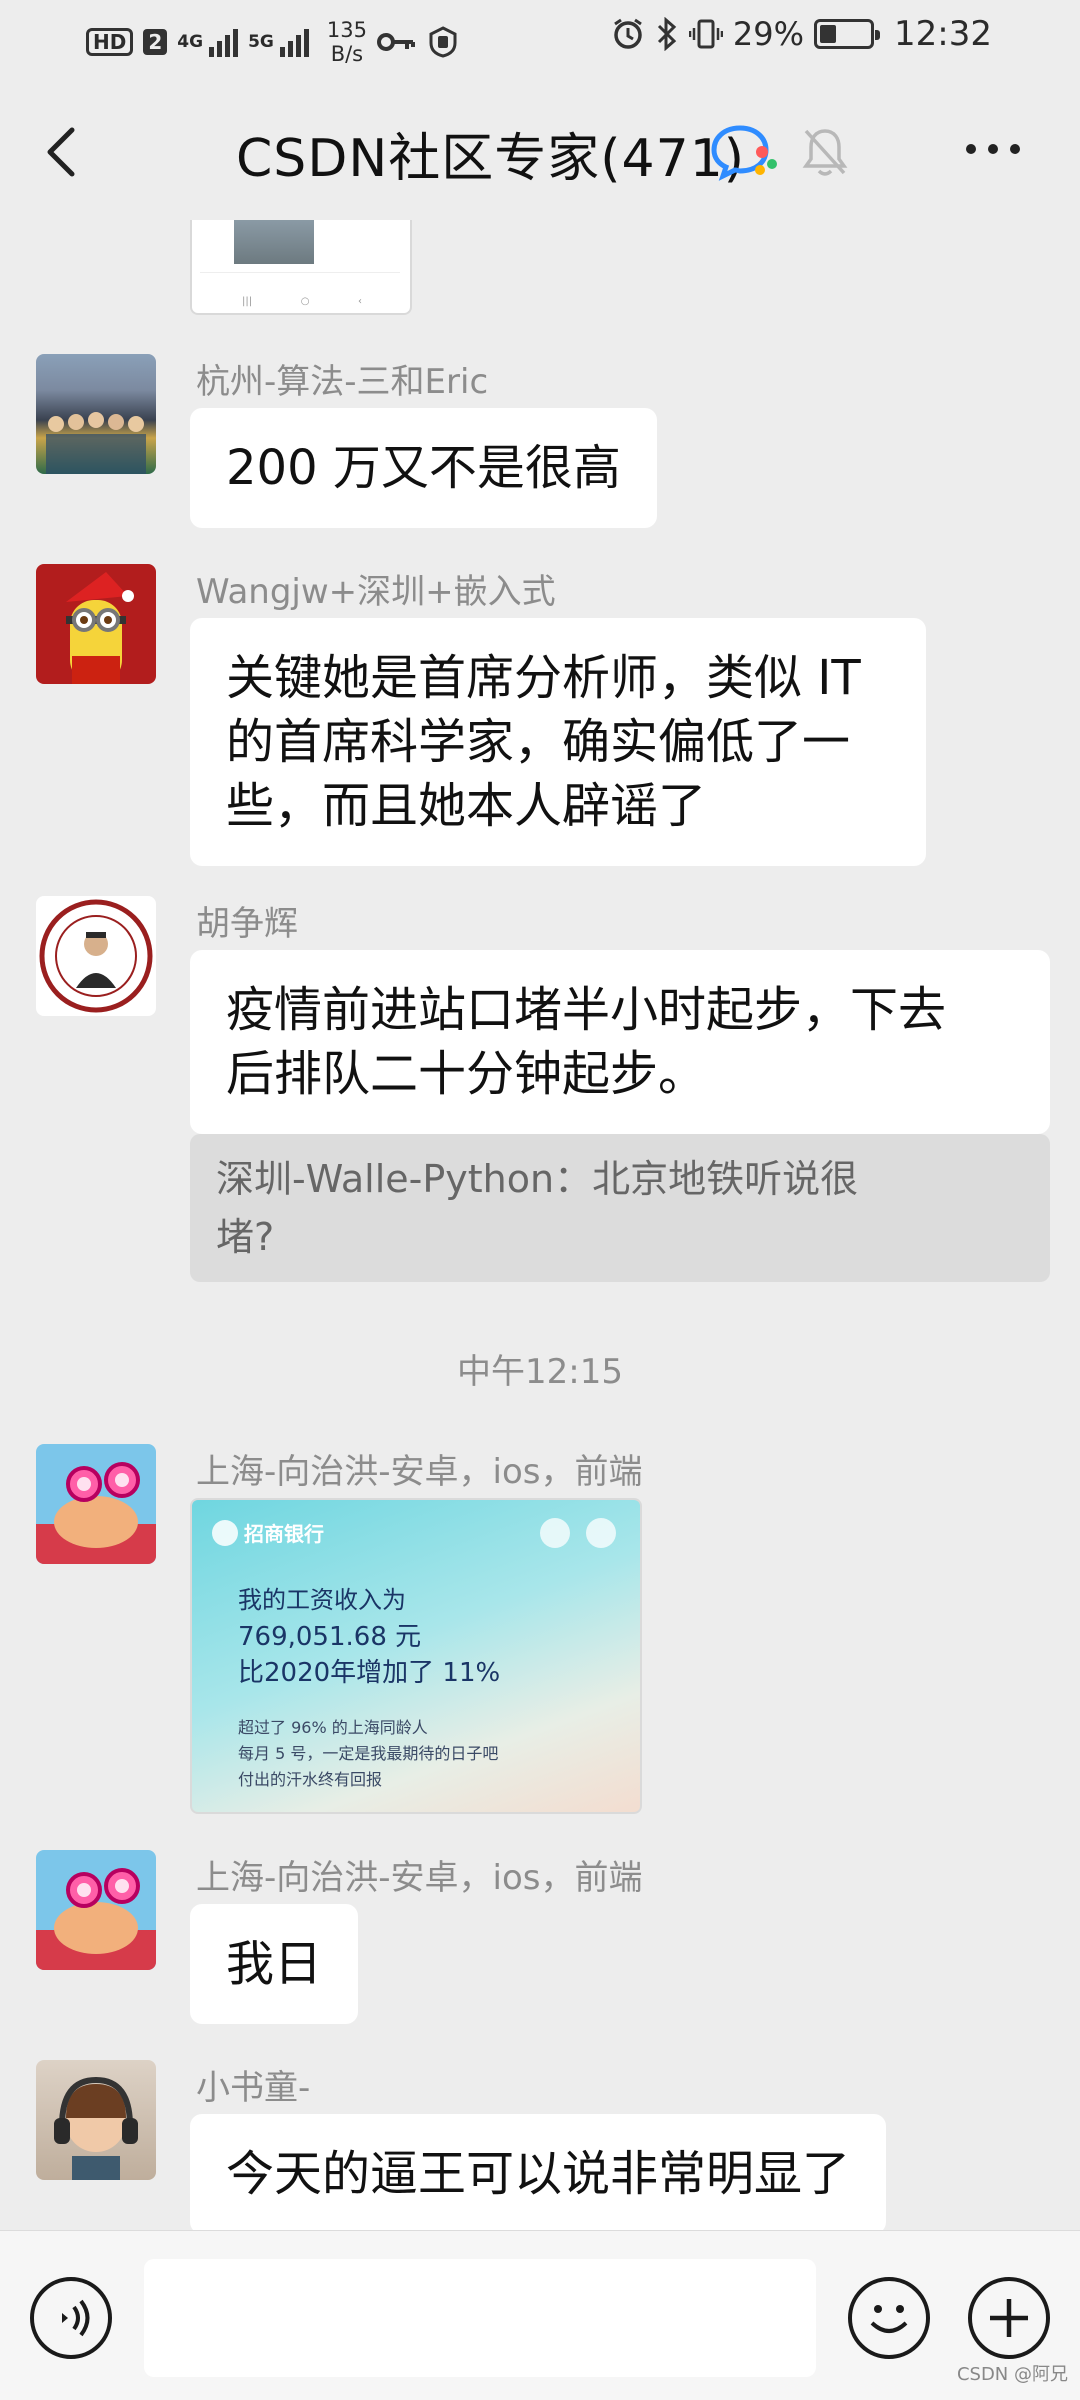  I want to click on quote-line: 堵?, so click(245, 1237).